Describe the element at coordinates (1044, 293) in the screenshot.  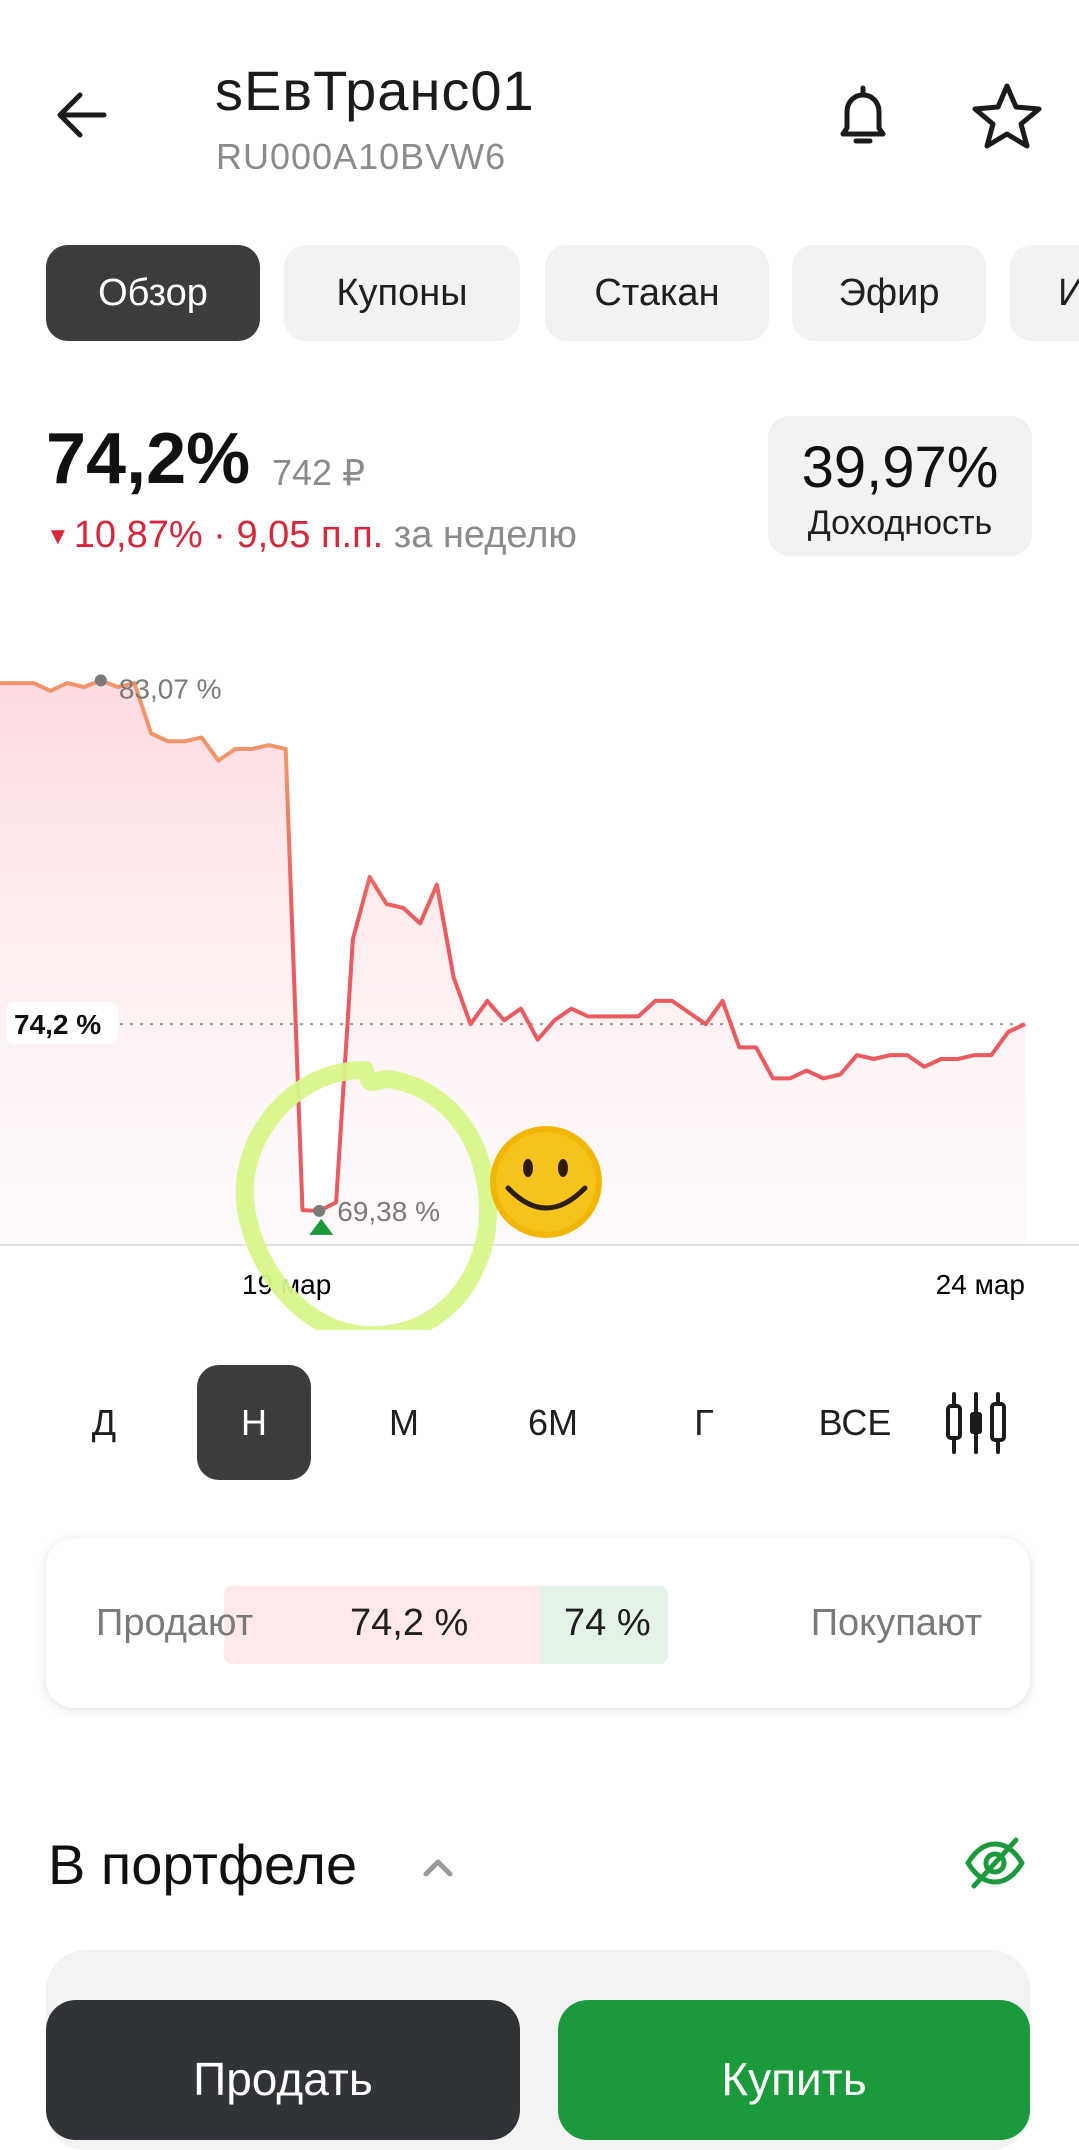
I see `tab-more: И` at that location.